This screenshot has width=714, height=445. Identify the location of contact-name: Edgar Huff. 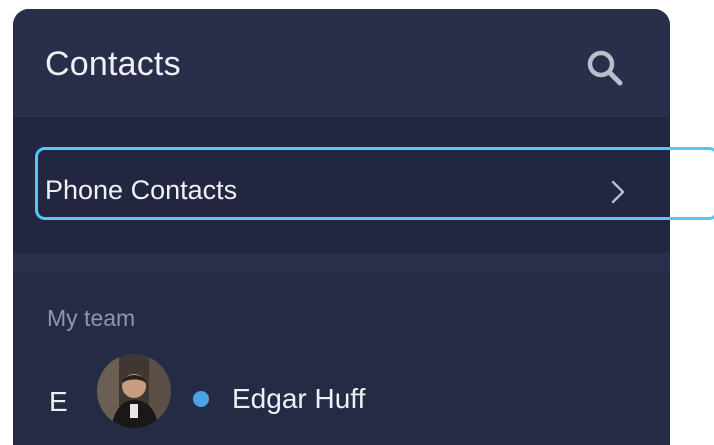
(299, 398).